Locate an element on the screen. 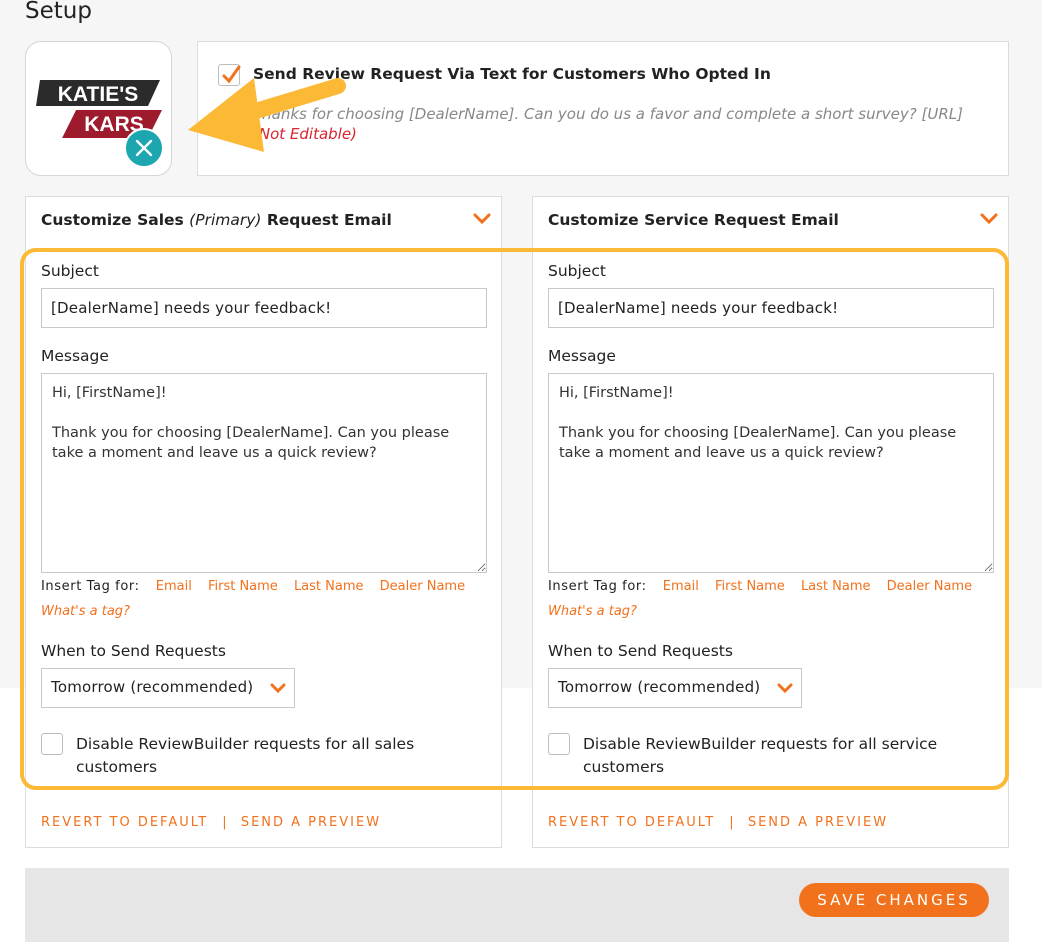 The height and width of the screenshot is (942, 1042). sales-tag-email: Email is located at coordinates (174, 586).